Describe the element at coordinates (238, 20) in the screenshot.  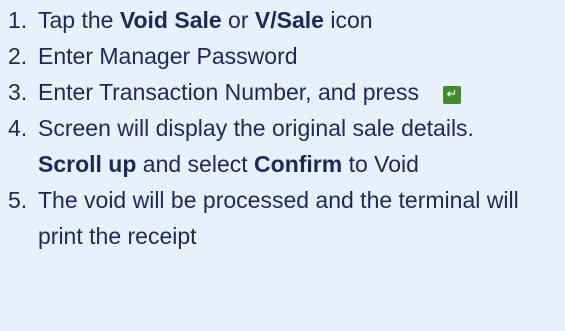
I see `step-text-part: or` at that location.